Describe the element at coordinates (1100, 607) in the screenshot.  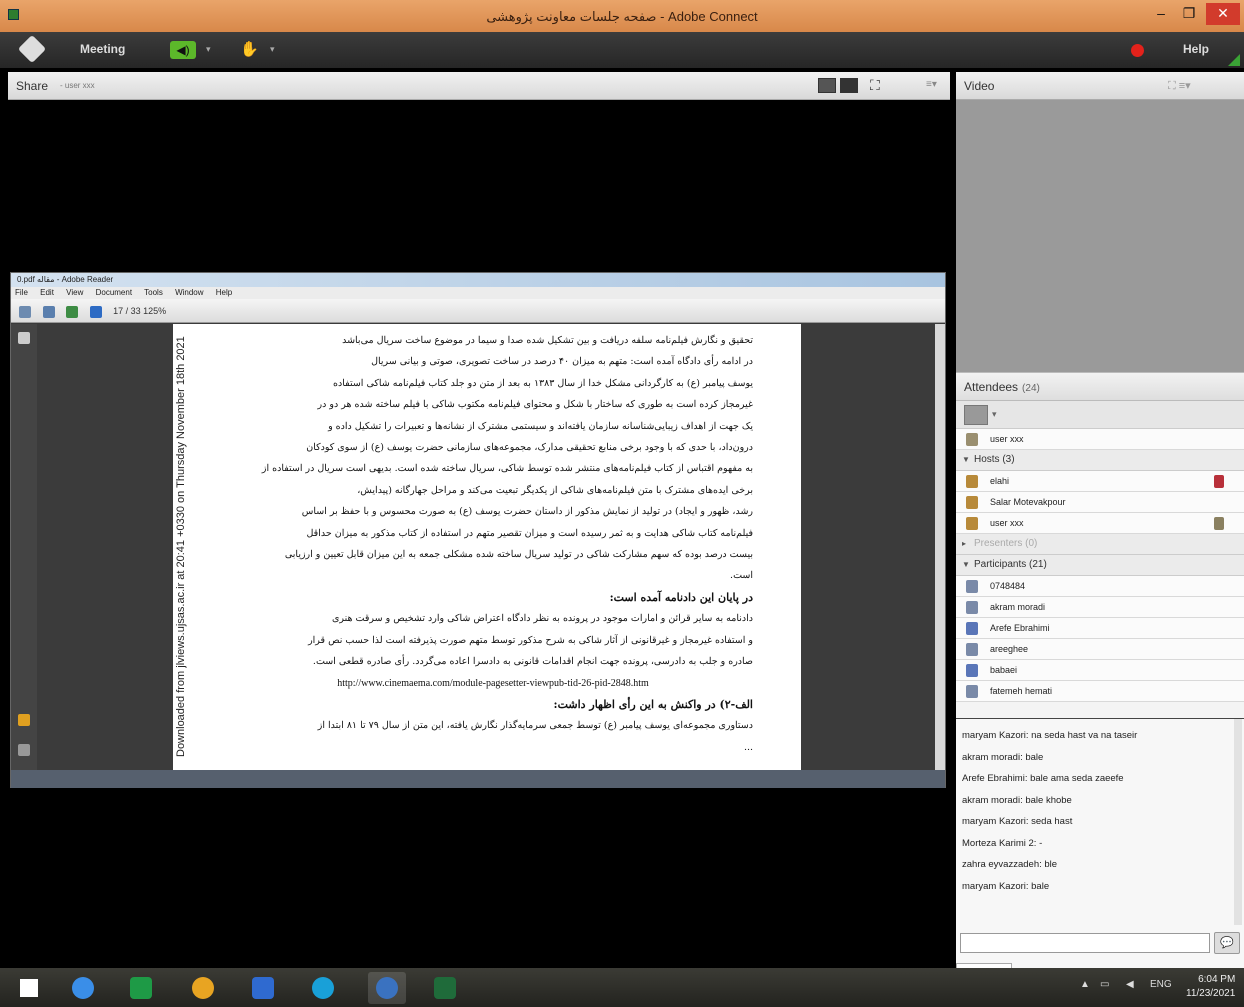
I see `participant-row: akram moradi` at that location.